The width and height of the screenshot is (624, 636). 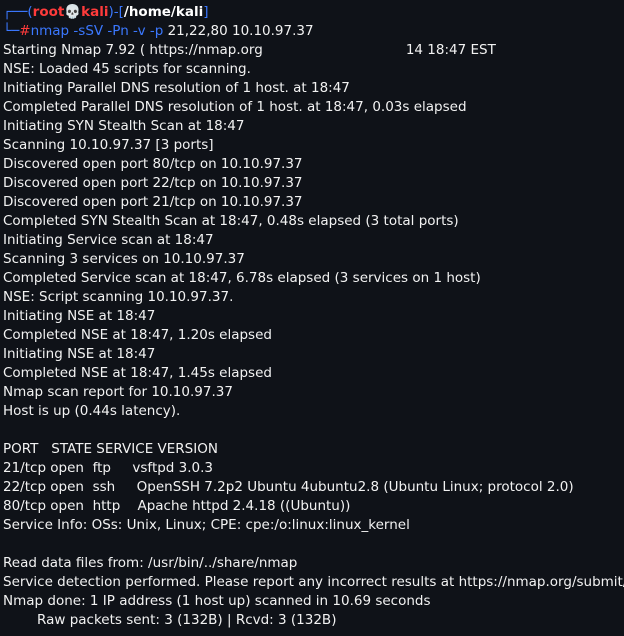 What do you see at coordinates (50, 31) in the screenshot?
I see `command-name: nmap` at bounding box center [50, 31].